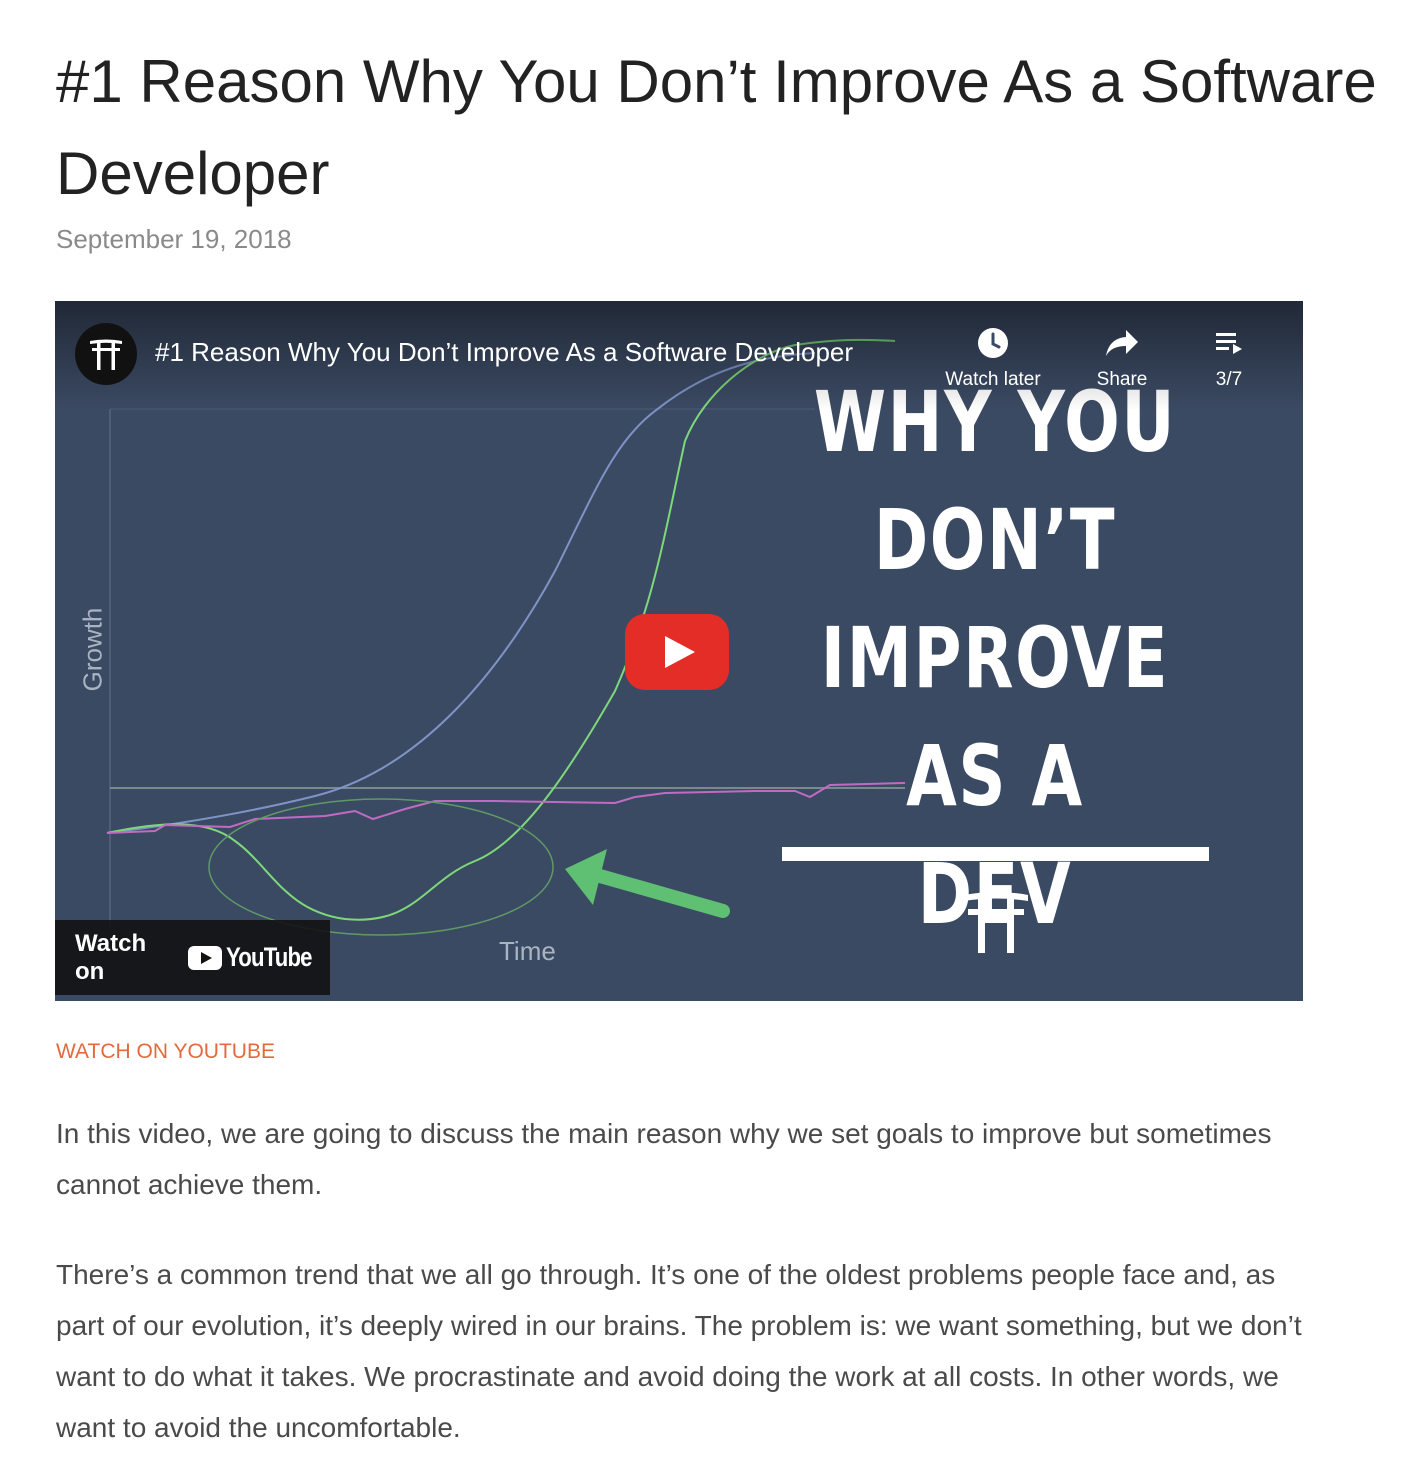 Image resolution: width=1414 pixels, height=1458 pixels. I want to click on playlist-icon, so click(1229, 343).